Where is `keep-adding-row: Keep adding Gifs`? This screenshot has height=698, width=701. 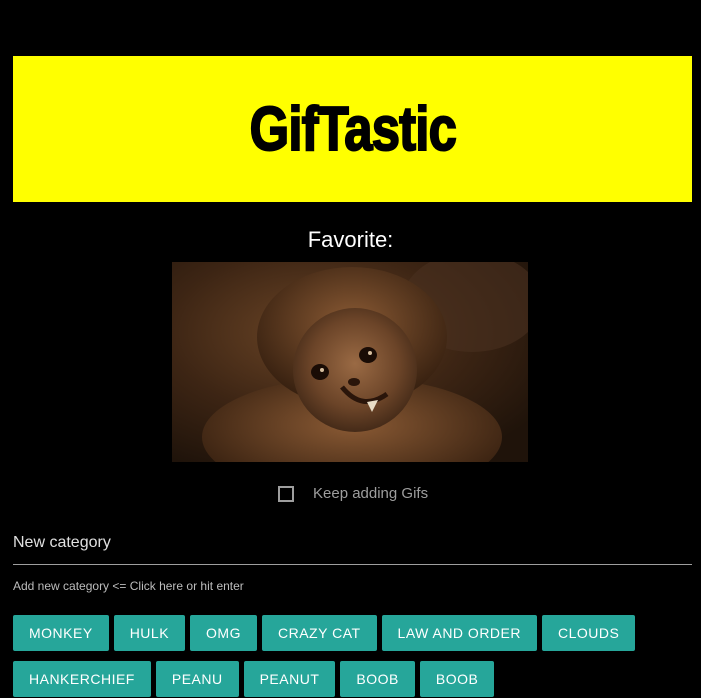 keep-adding-row: Keep adding Gifs is located at coordinates (353, 493).